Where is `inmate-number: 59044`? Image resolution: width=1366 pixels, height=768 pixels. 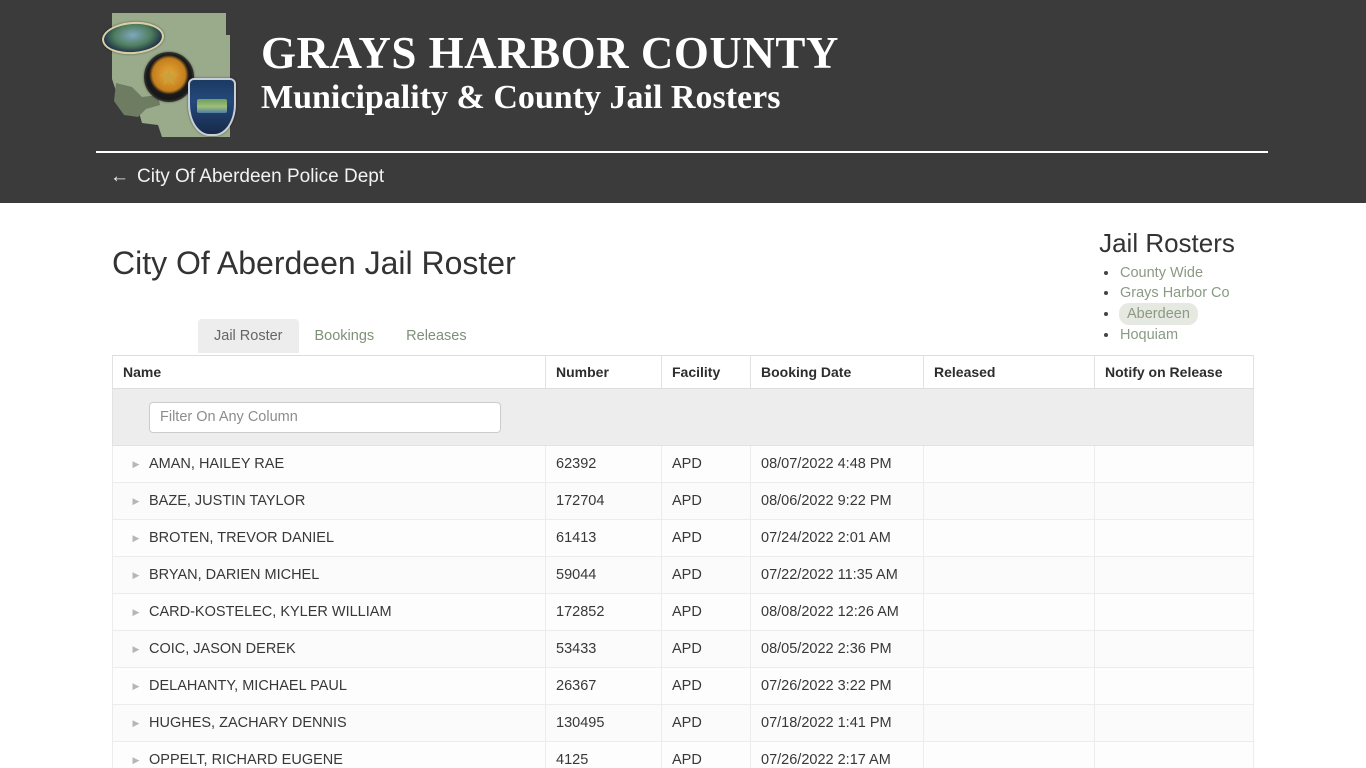
inmate-number: 59044 is located at coordinates (576, 575).